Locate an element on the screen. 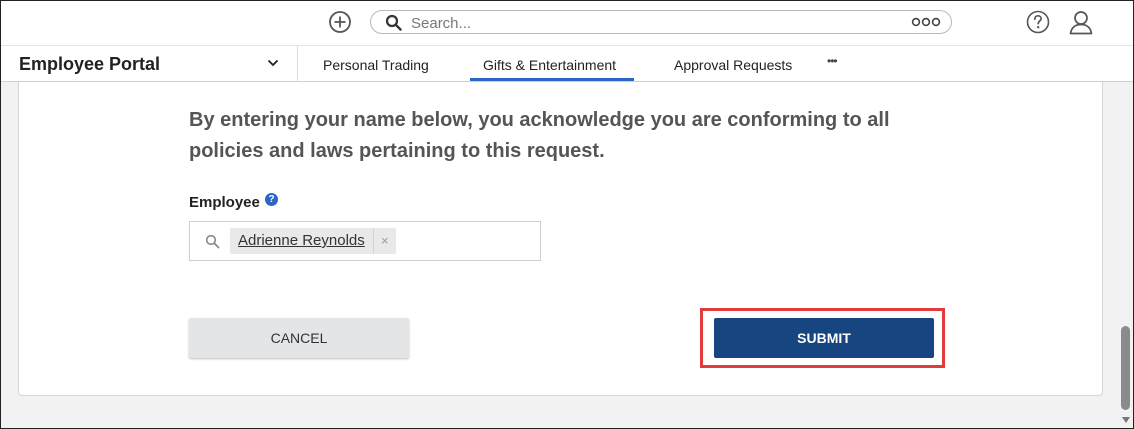 The image size is (1134, 429). active-tab-indicator is located at coordinates (552, 79).